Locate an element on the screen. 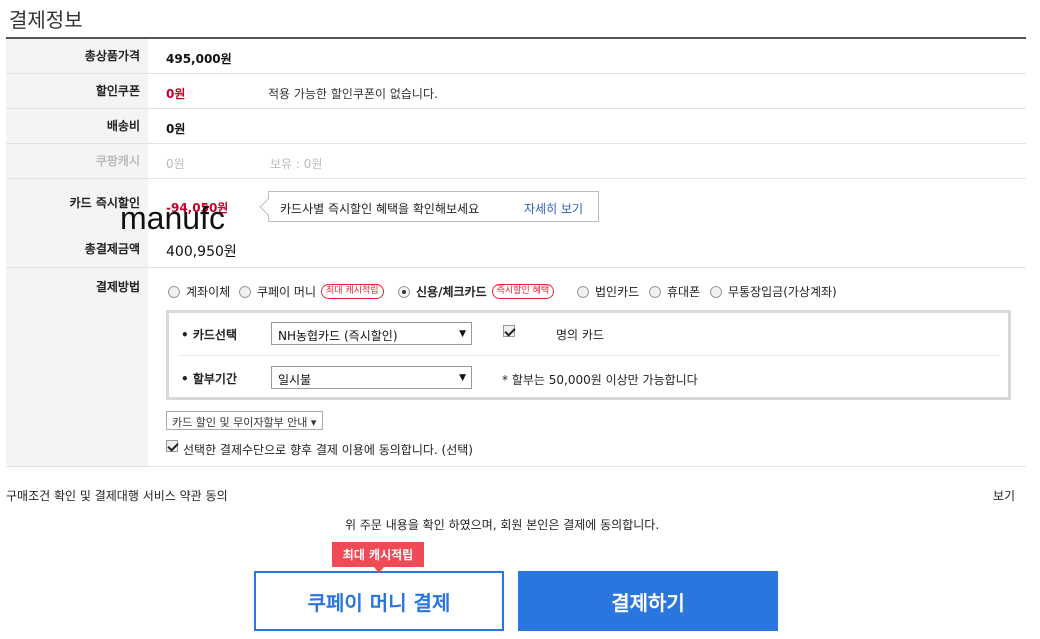 This screenshot has height=639, width=1040. card-discount-tooltip: 카드사별 즉시할인 혜택을 확인해보세요 자세히 보기 is located at coordinates (429, 206).